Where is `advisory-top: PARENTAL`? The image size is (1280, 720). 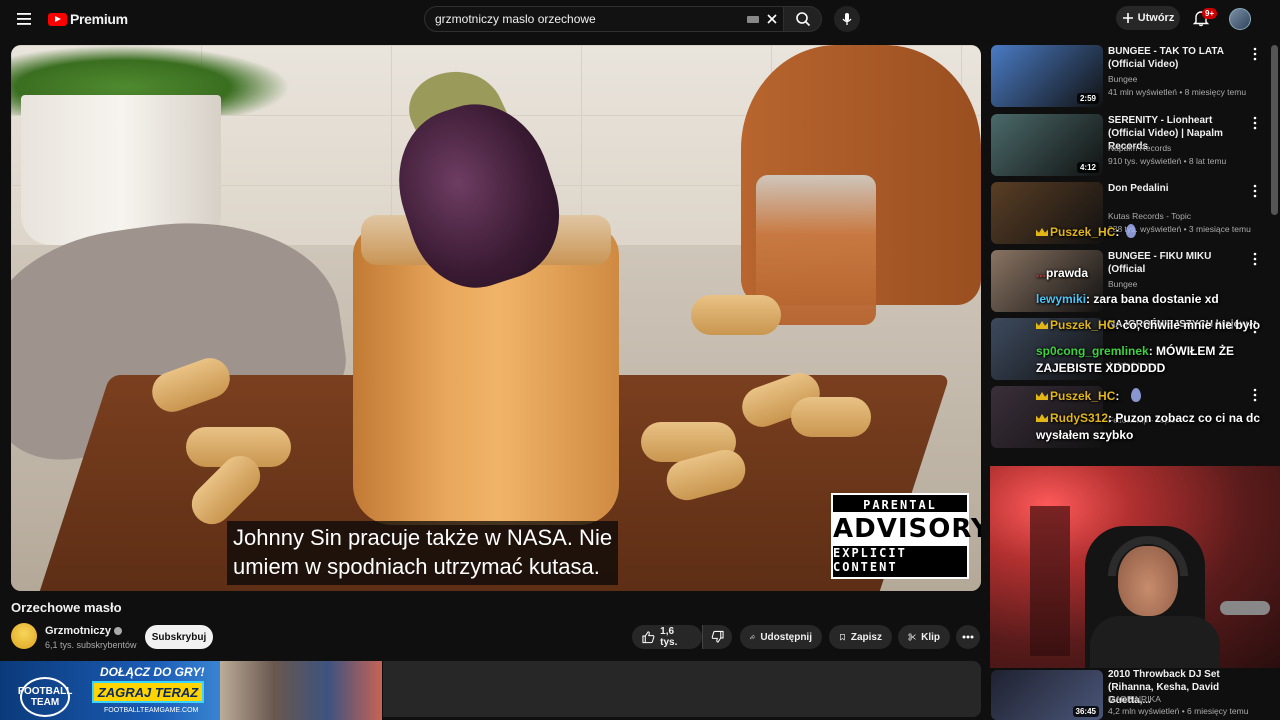 advisory-top: PARENTAL is located at coordinates (900, 505).